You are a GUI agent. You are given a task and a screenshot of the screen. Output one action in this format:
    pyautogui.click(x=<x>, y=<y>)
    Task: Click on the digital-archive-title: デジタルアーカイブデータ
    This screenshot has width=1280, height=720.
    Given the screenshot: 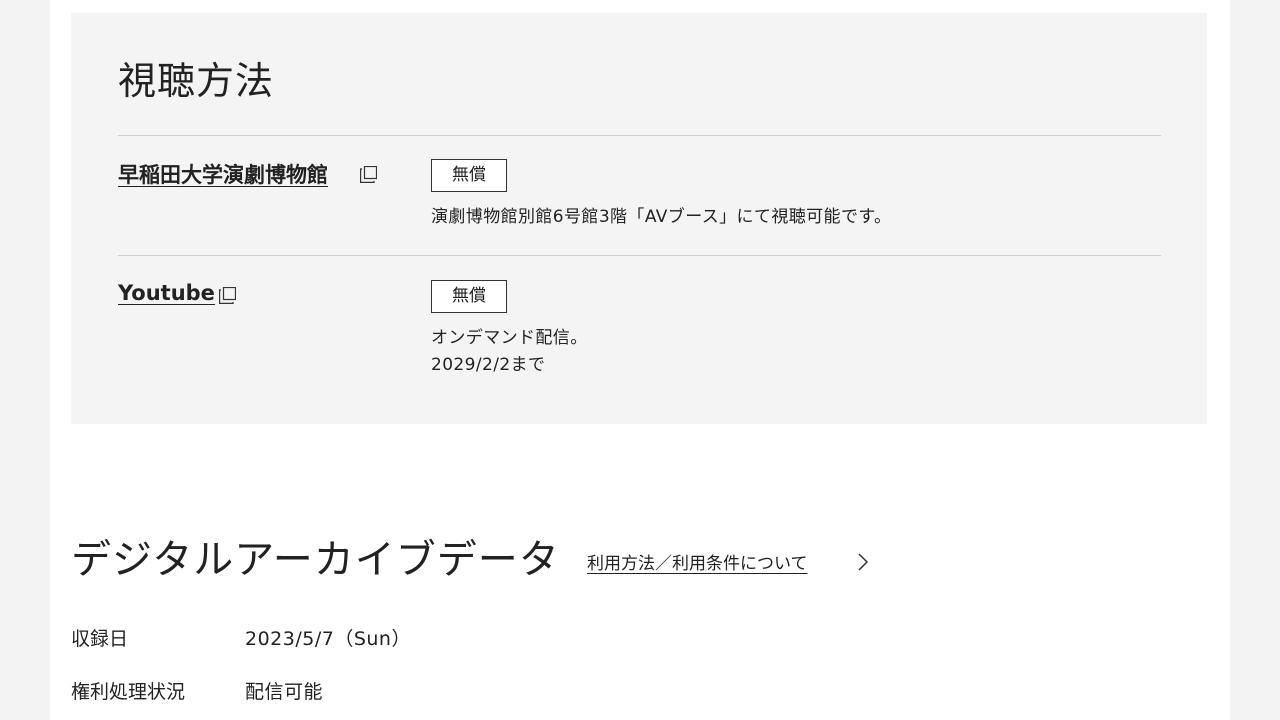 What is the action you would take?
    pyautogui.click(x=315, y=560)
    